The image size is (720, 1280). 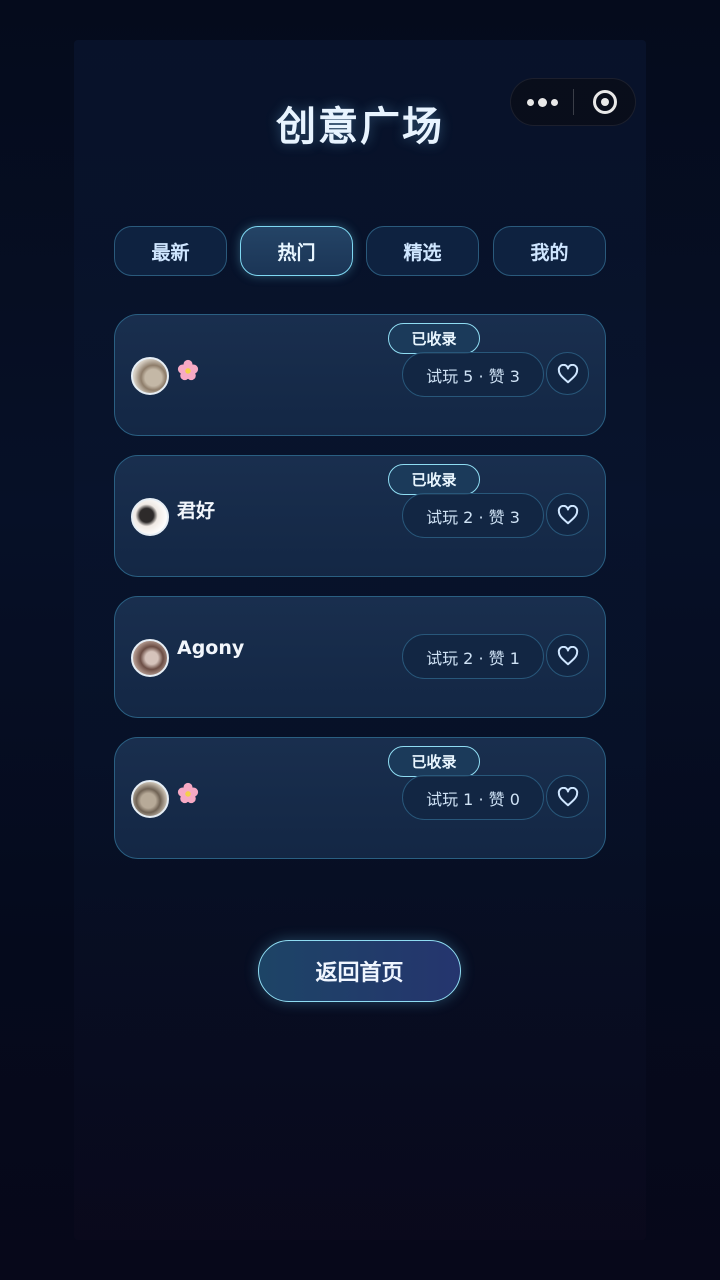 I want to click on back-home-button: 返回首页, so click(x=359, y=971).